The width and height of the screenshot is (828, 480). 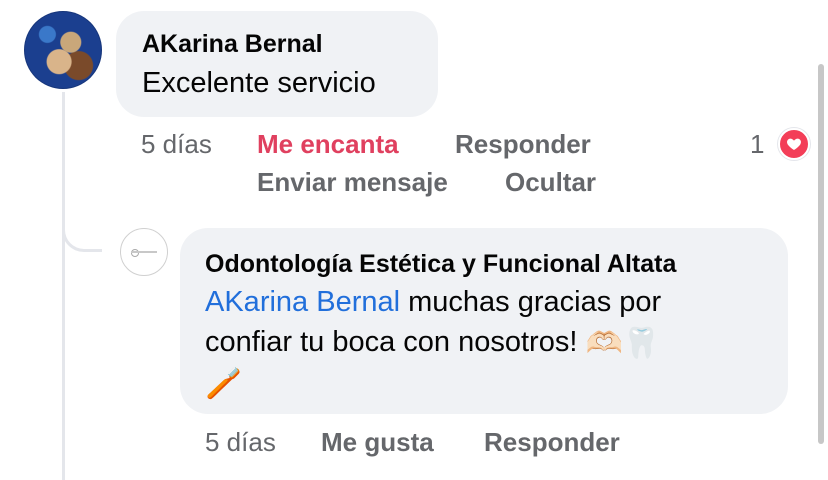 I want to click on reply-time: 5 días, so click(x=240, y=442).